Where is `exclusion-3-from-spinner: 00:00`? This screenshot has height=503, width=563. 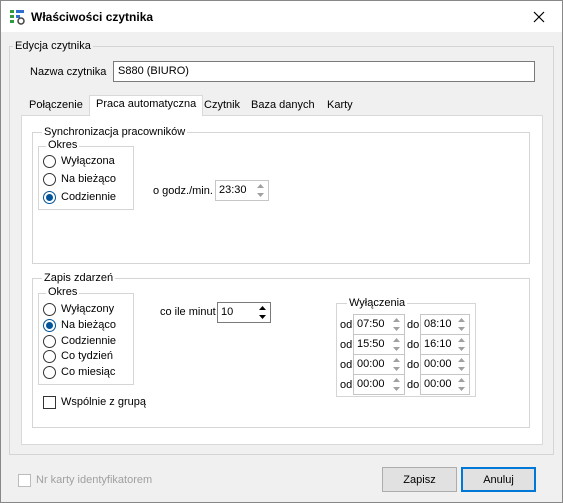 exclusion-3-from-spinner: 00:00 is located at coordinates (379, 364).